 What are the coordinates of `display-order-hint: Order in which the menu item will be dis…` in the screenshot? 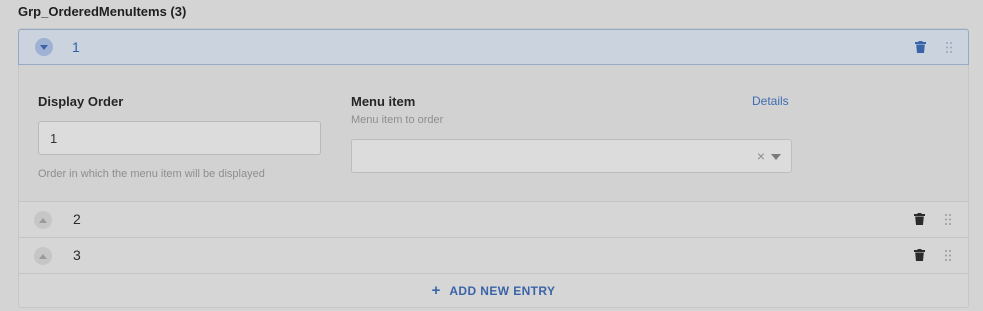 It's located at (151, 174).